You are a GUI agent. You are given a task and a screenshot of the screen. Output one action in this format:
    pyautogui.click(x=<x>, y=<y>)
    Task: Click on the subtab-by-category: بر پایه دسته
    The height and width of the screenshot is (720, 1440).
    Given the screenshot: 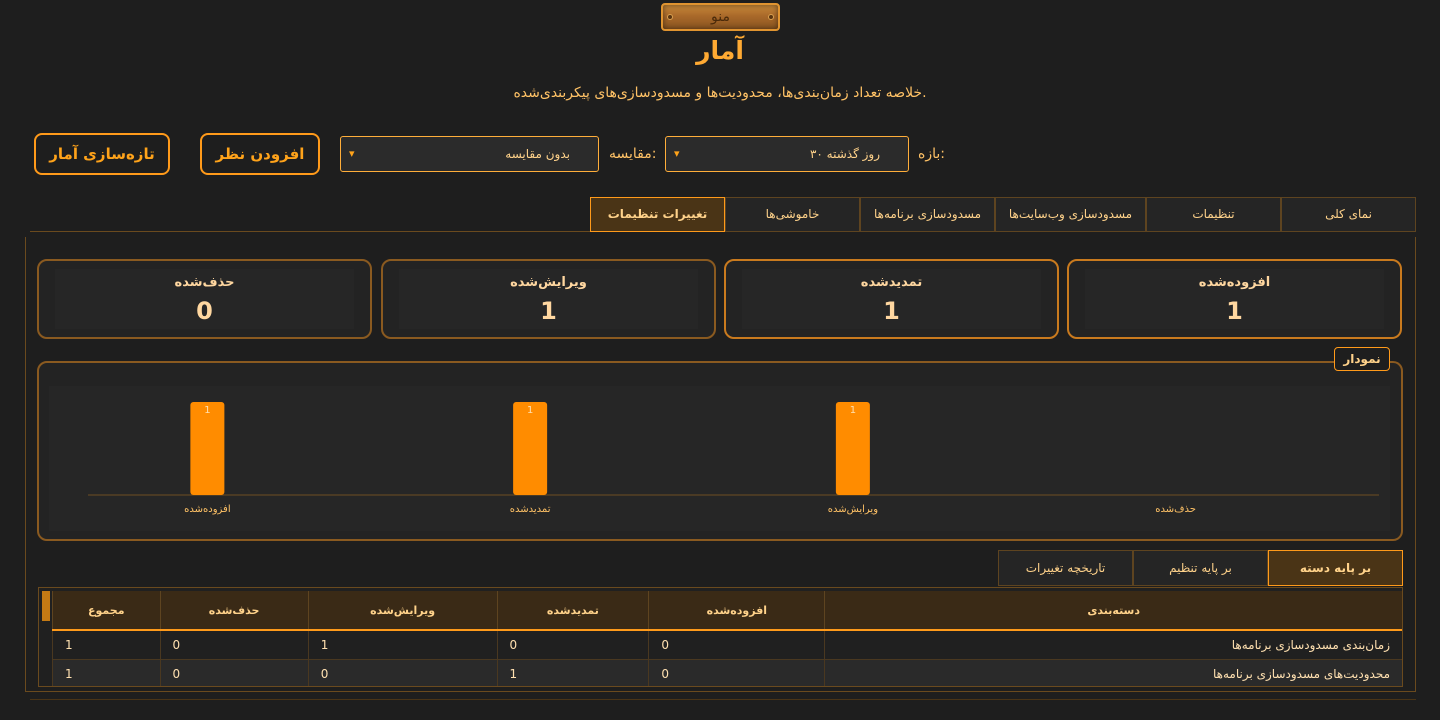 What is the action you would take?
    pyautogui.click(x=1335, y=568)
    